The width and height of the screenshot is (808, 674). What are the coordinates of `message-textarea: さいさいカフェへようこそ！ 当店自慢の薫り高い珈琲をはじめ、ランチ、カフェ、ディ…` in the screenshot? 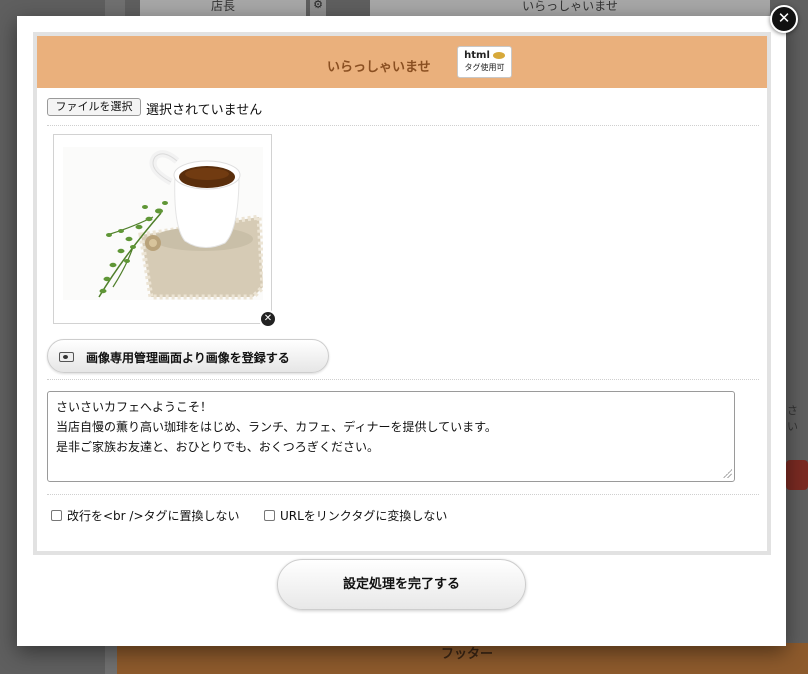 It's located at (391, 436).